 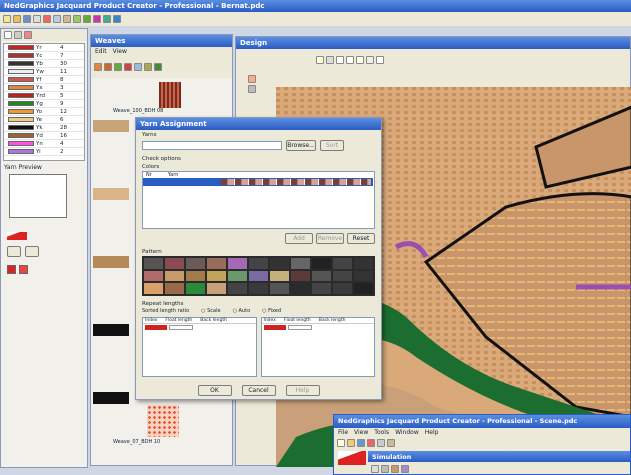 What do you see at coordinates (28, 35) in the screenshot?
I see `palette-delete-icon` at bounding box center [28, 35].